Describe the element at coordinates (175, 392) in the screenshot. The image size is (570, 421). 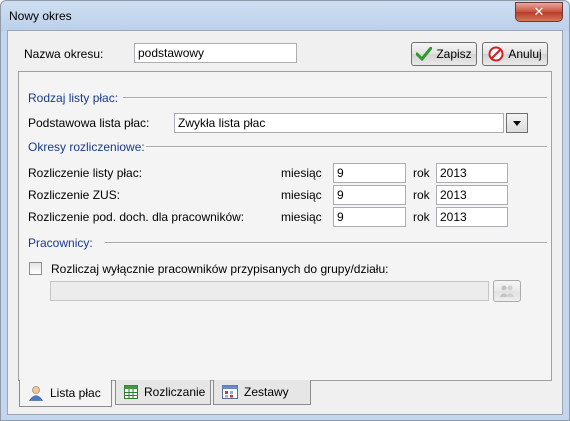
I see `tab-label: Rozliczanie` at that location.